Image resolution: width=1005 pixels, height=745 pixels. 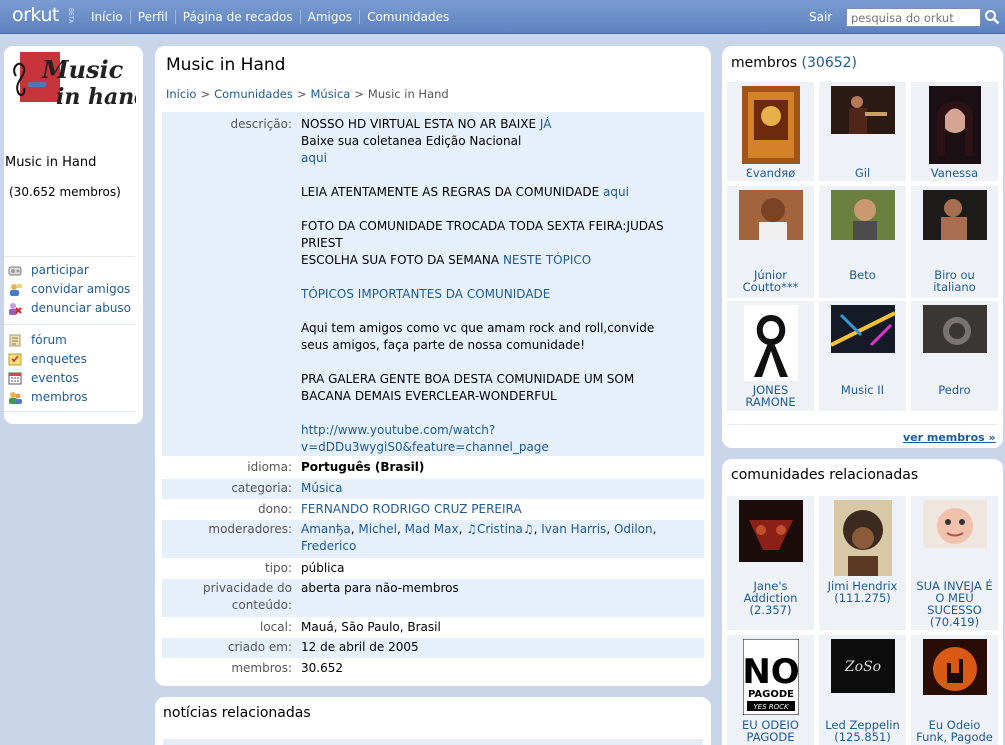 What do you see at coordinates (771, 672) in the screenshot?
I see `svg-text: NO` at bounding box center [771, 672].